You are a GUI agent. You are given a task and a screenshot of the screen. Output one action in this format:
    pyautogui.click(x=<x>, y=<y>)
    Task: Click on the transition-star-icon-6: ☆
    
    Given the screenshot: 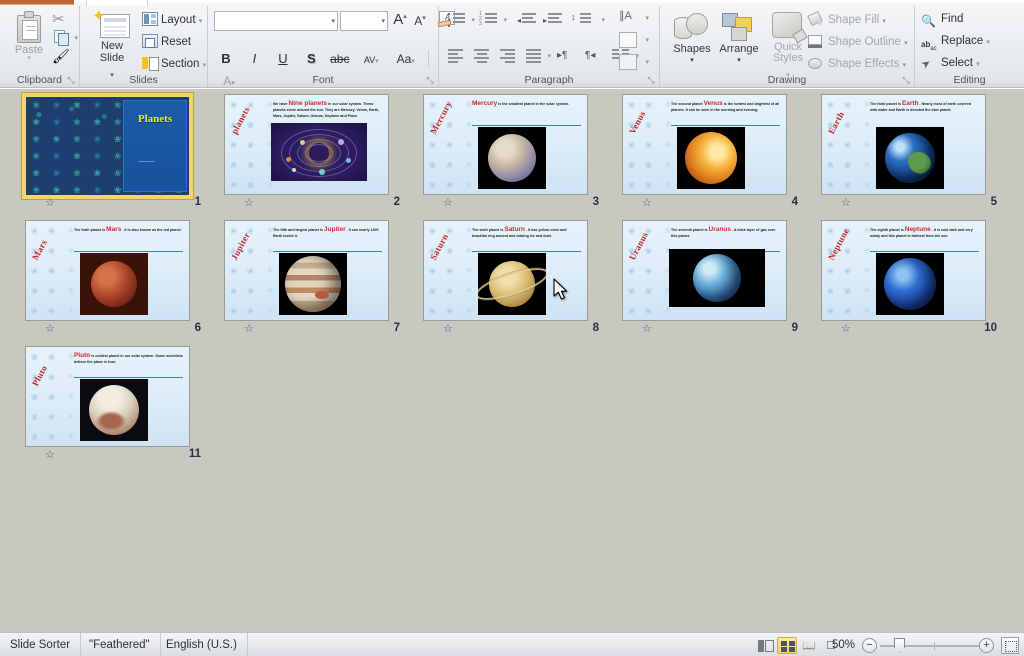 What is the action you would take?
    pyautogui.click(x=52, y=329)
    